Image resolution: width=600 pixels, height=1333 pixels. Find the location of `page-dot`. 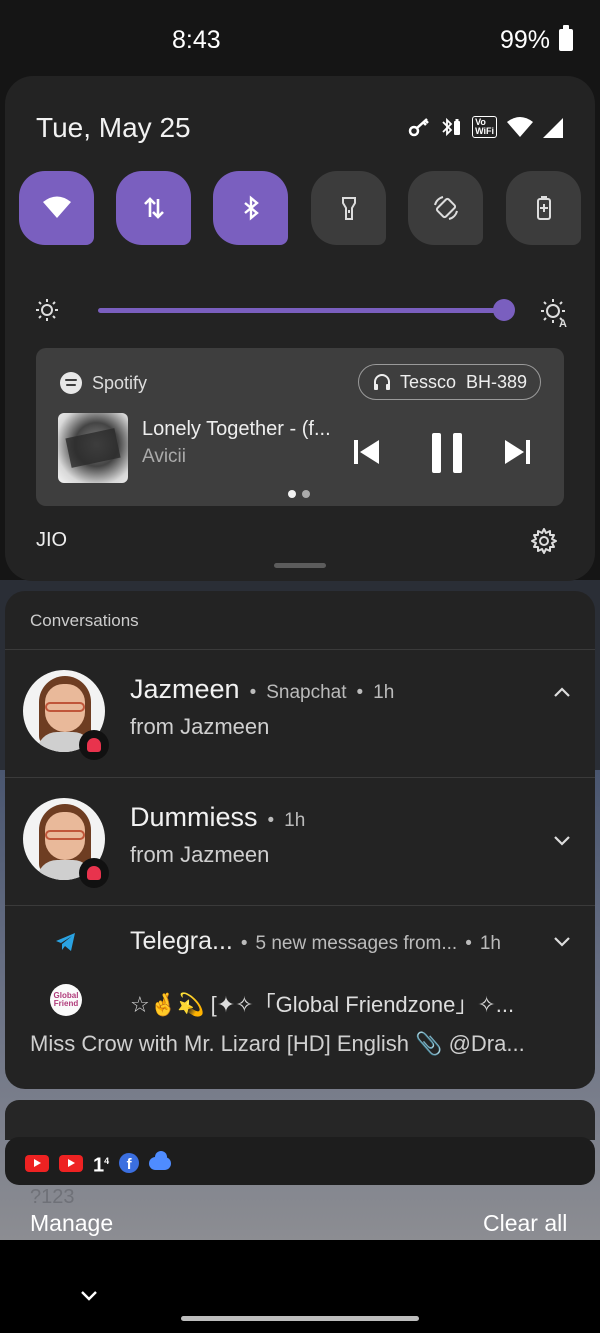

page-dot is located at coordinates (306, 494).